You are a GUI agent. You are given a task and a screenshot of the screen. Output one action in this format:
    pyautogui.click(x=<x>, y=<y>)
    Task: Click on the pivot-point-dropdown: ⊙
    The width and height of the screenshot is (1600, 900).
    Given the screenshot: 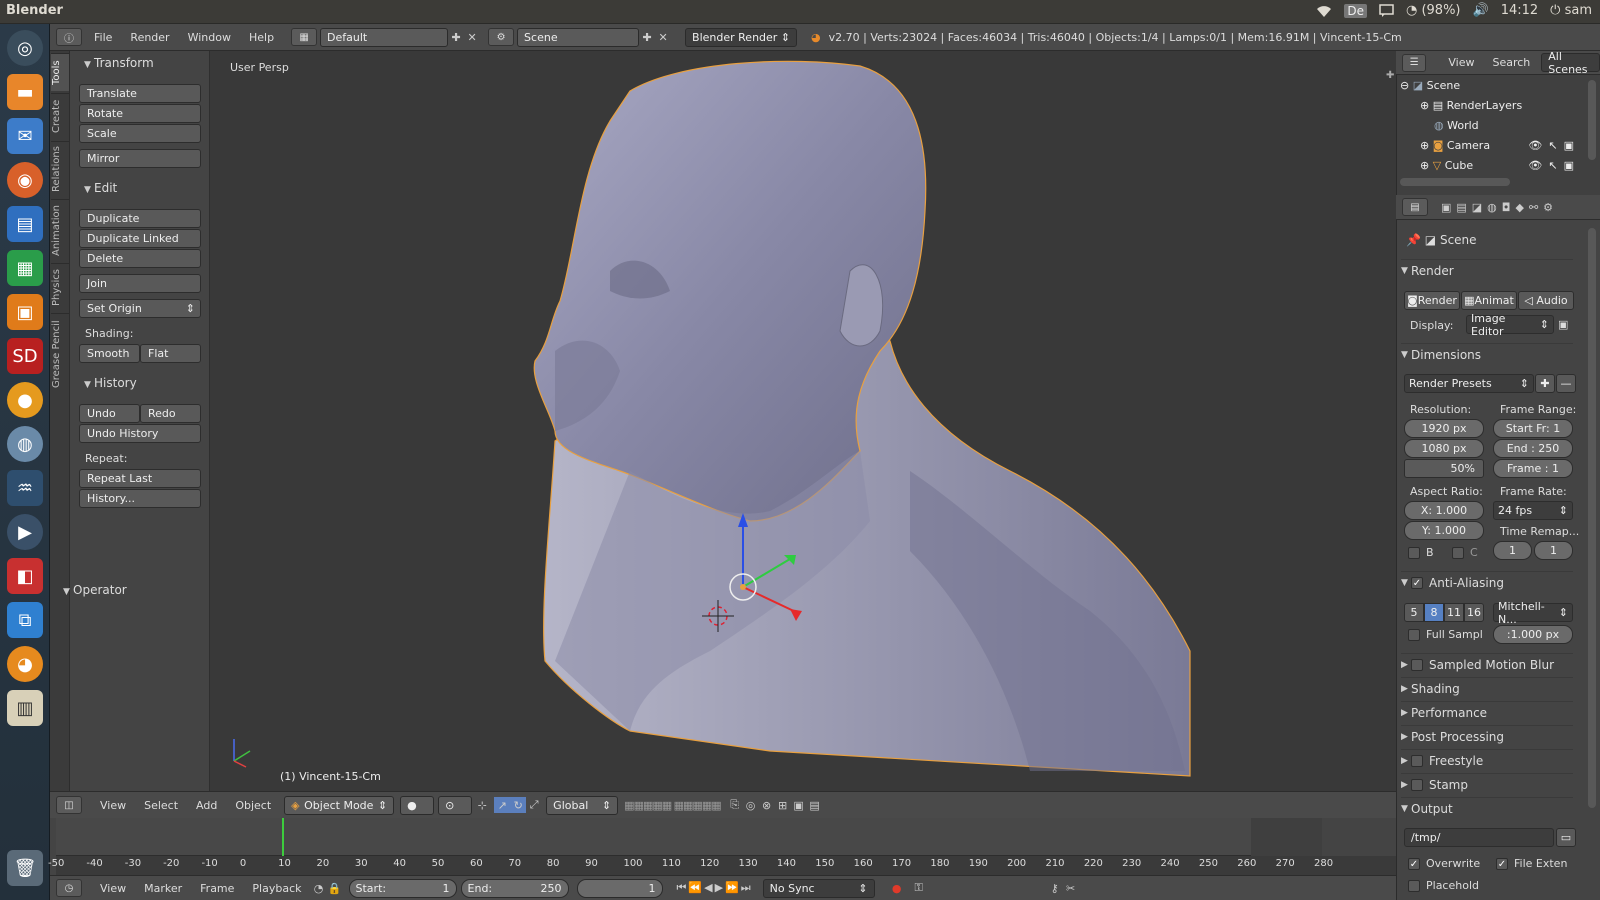 What is the action you would take?
    pyautogui.click(x=455, y=805)
    